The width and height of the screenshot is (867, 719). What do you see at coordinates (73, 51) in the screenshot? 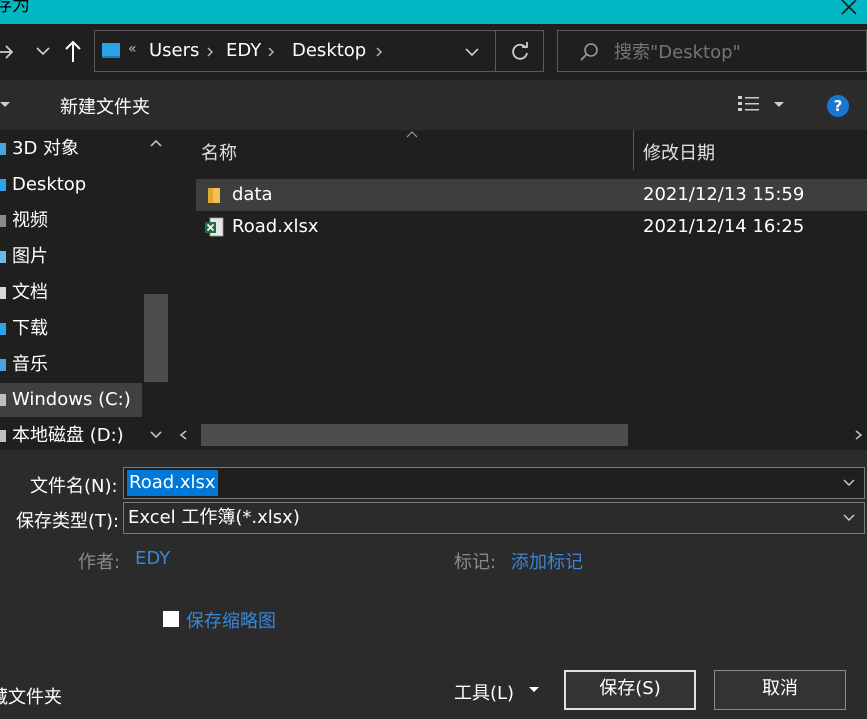
I see `up-arrow-icon` at bounding box center [73, 51].